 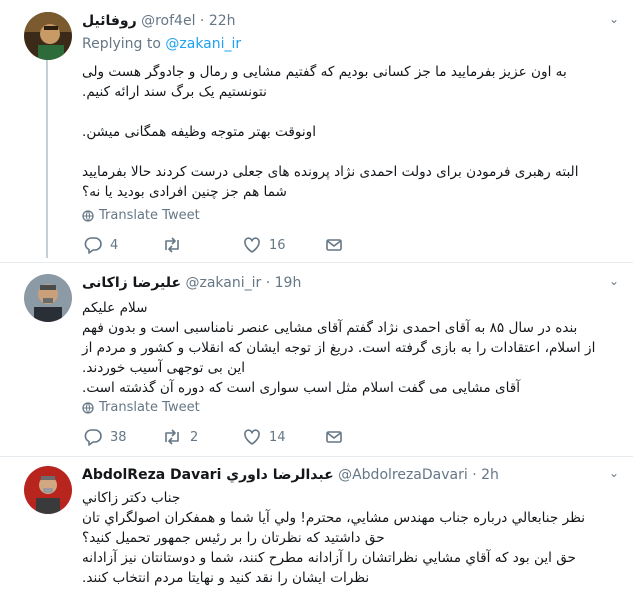 I want to click on reply-button: 4, so click(x=101, y=245).